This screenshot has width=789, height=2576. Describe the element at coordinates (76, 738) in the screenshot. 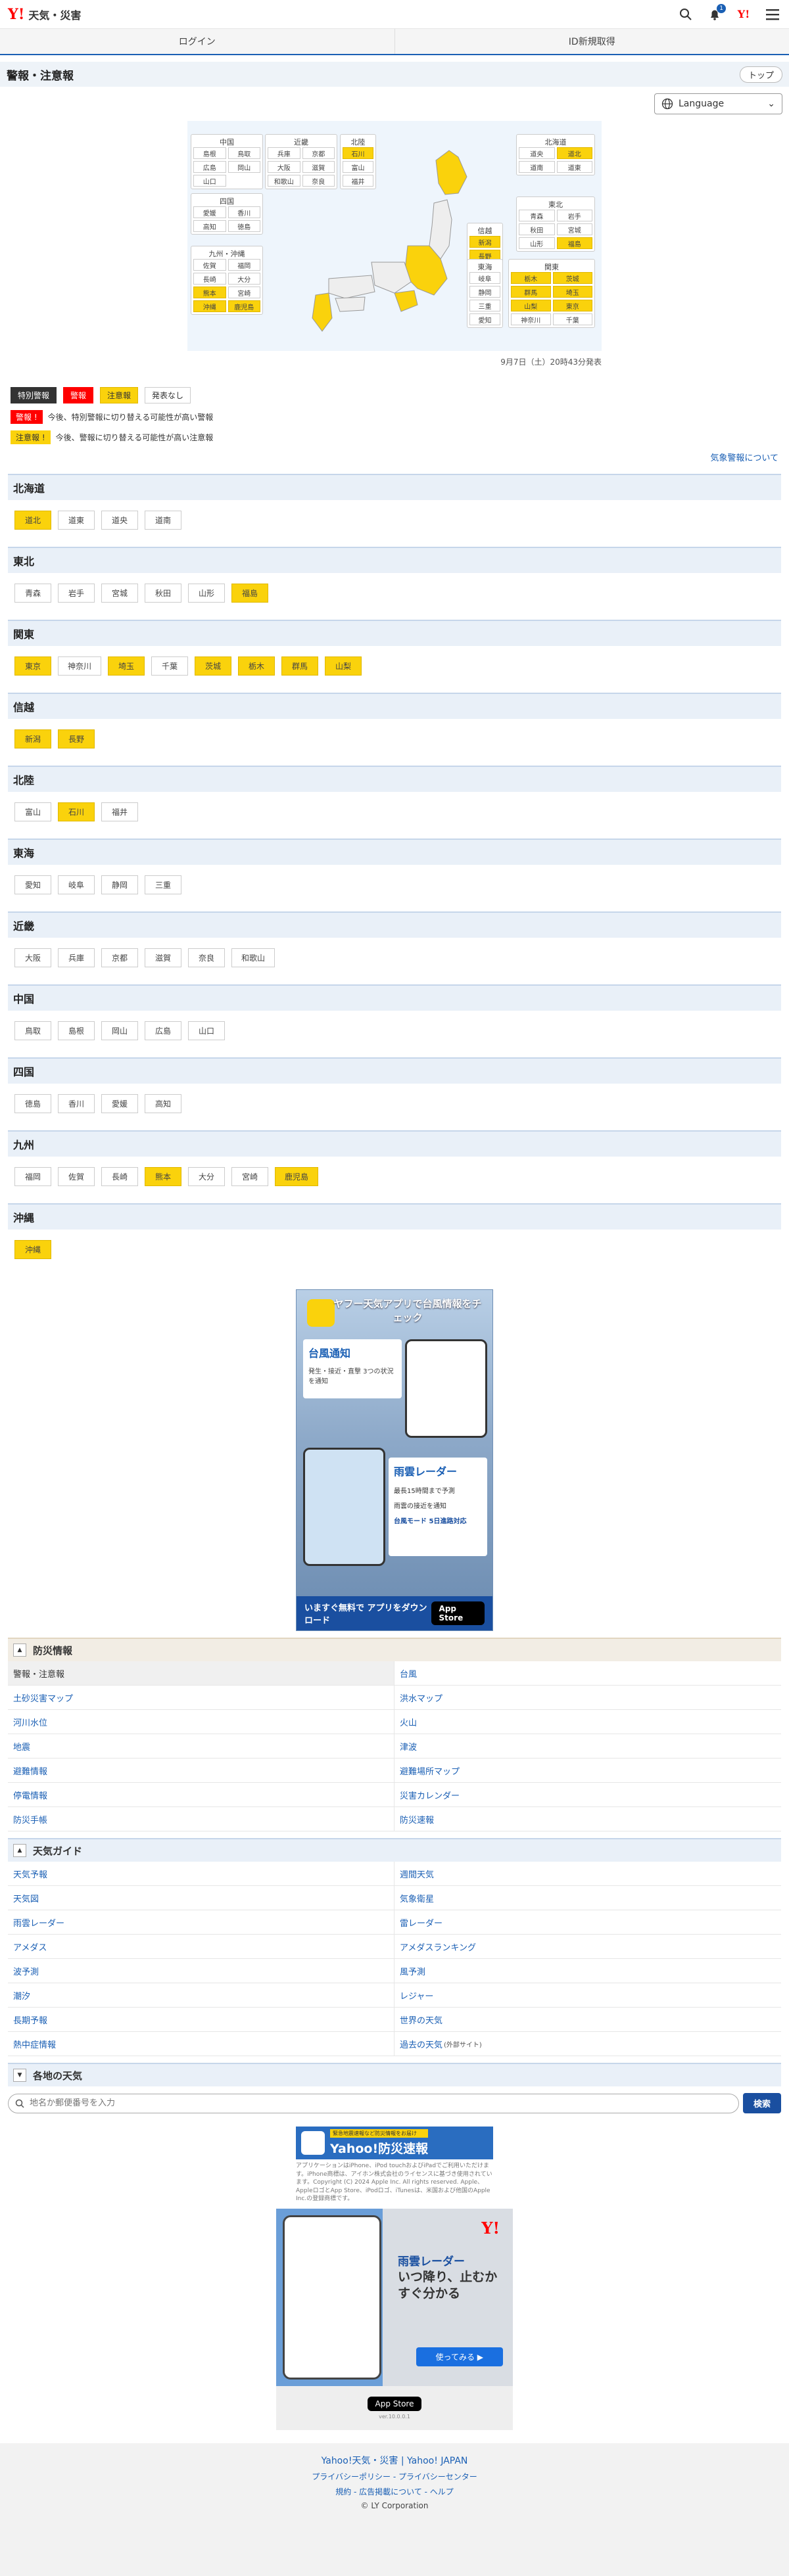

I see `pref-button: 長野` at that location.